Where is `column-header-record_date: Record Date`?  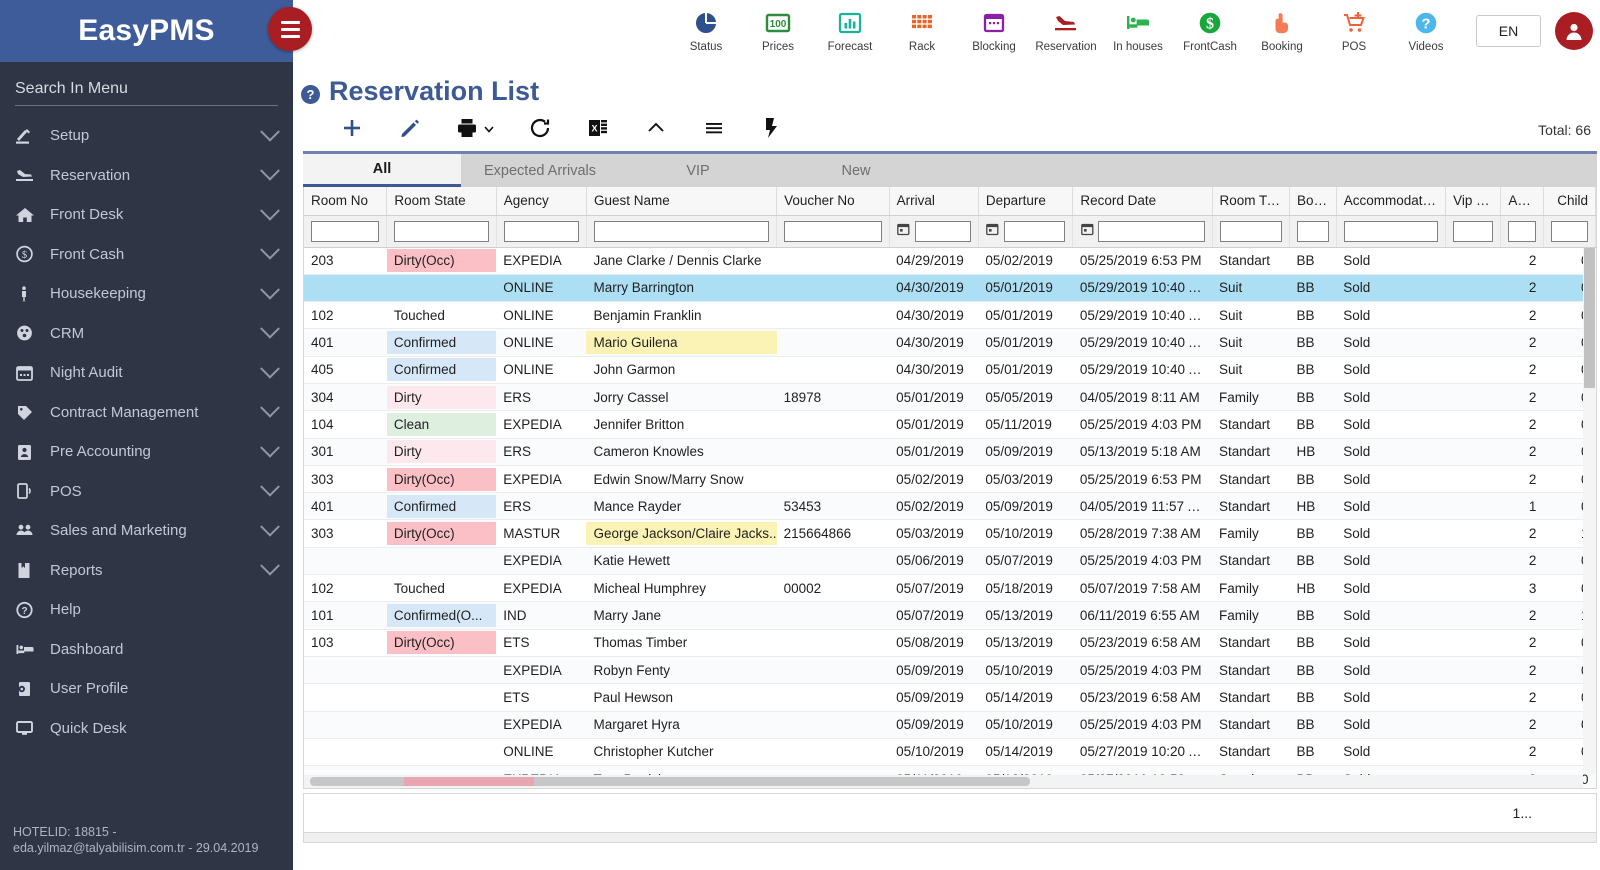 column-header-record_date: Record Date is located at coordinates (1142, 201).